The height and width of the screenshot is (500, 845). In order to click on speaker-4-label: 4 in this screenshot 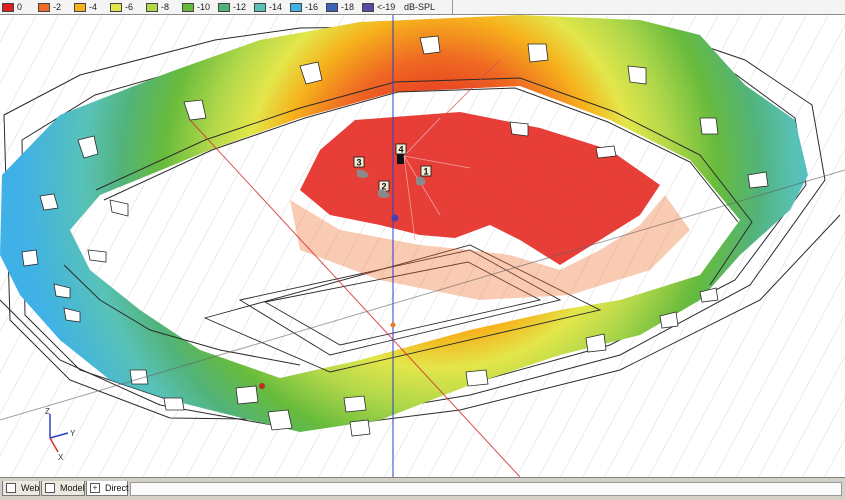, I will do `click(401, 150)`.